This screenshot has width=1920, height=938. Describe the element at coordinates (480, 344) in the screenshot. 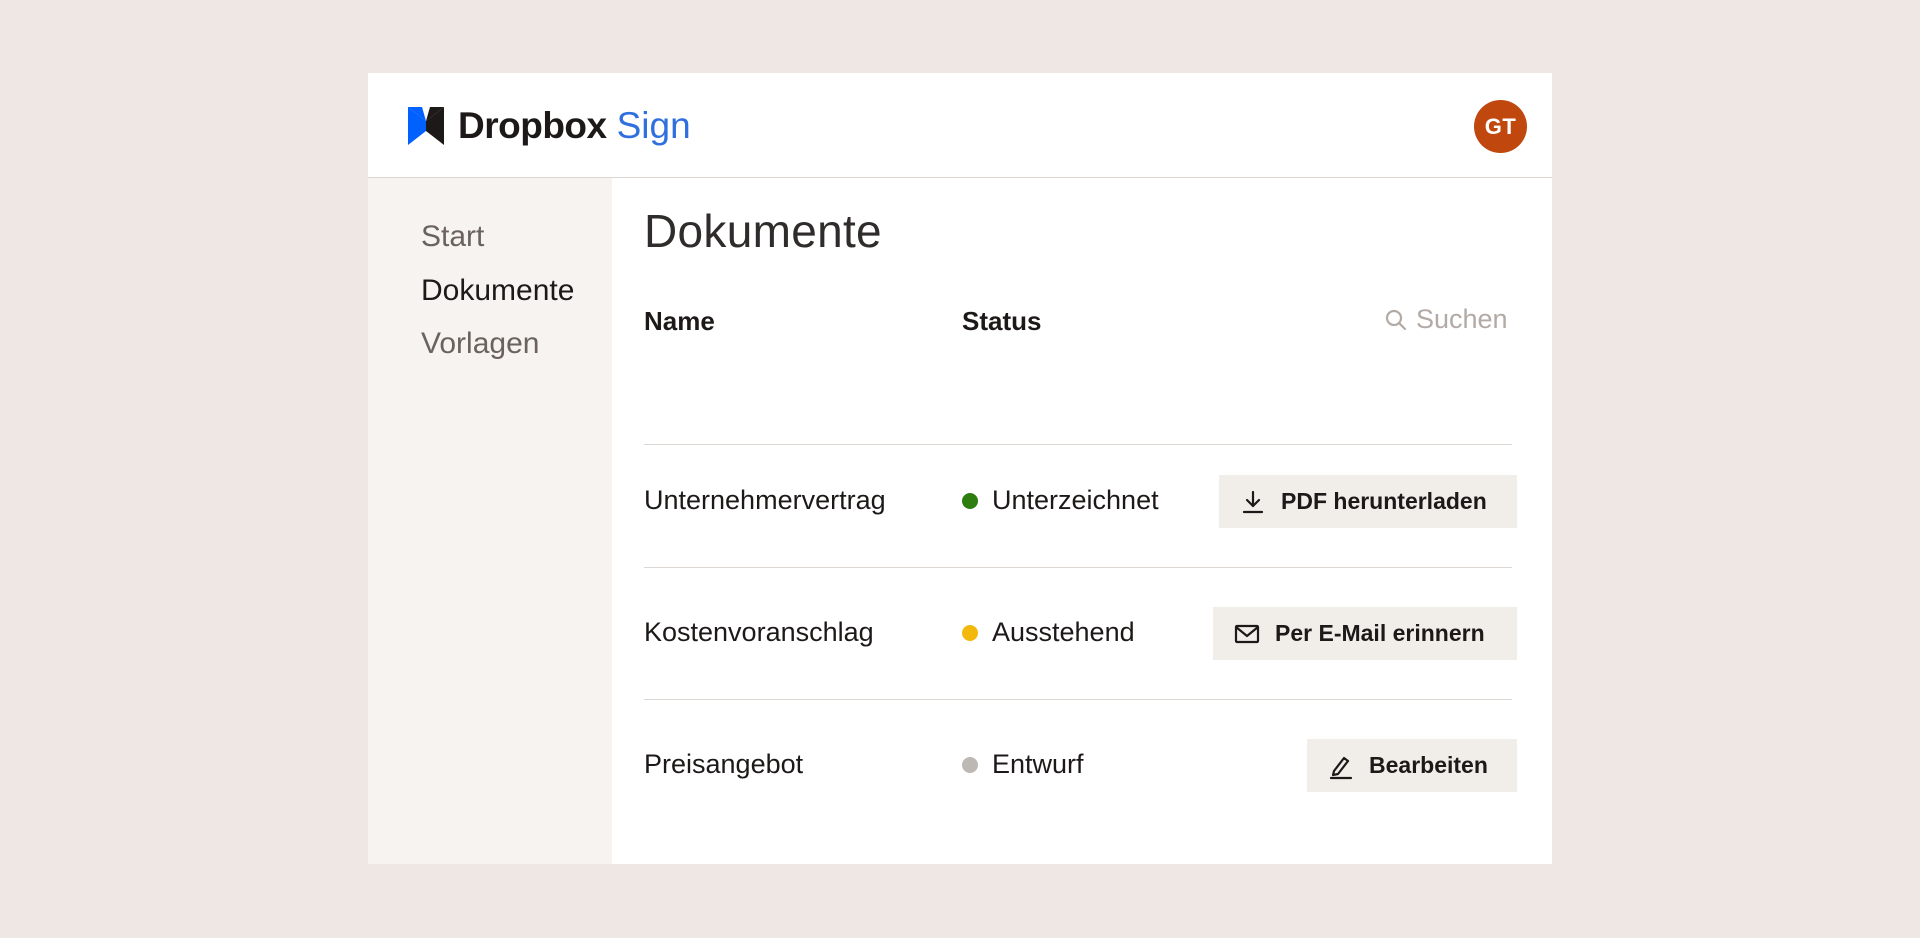

I see `sidebar-item-vorlagen: Vorlagen` at that location.